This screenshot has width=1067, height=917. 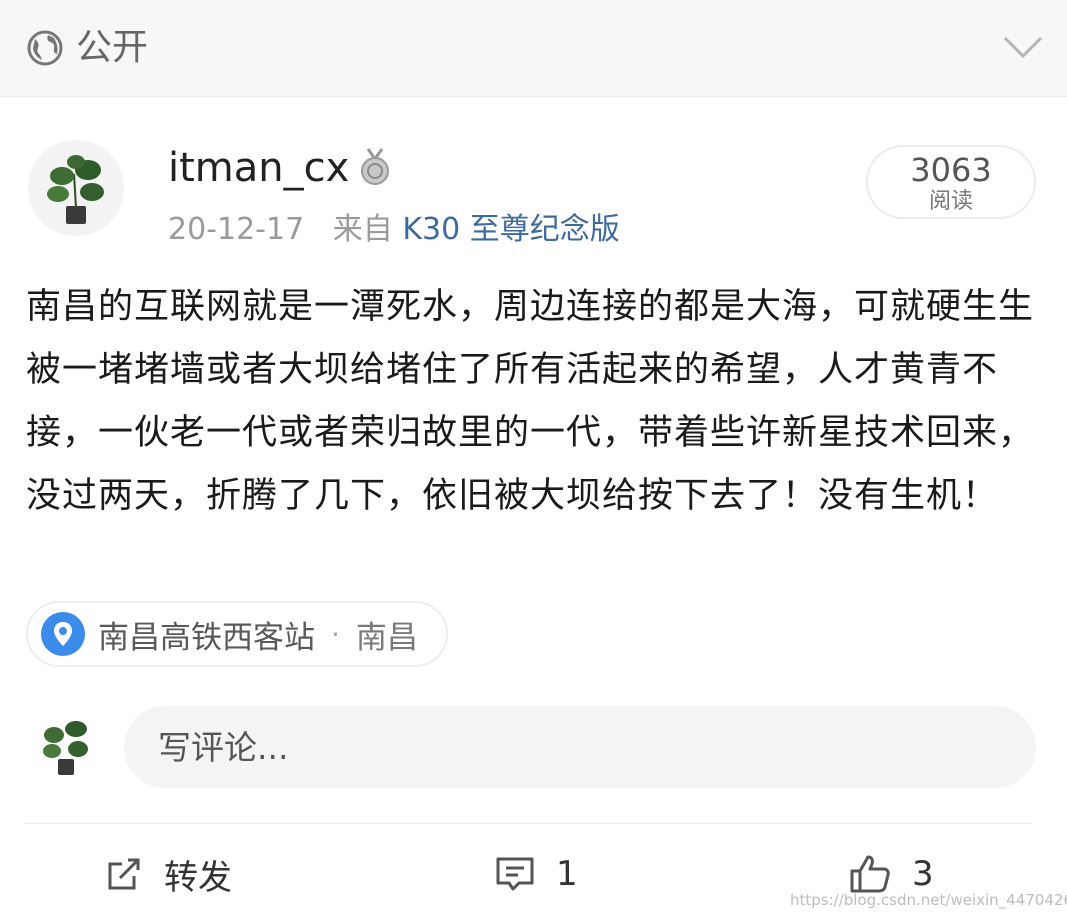 I want to click on chevron-down-icon, so click(x=1023, y=47).